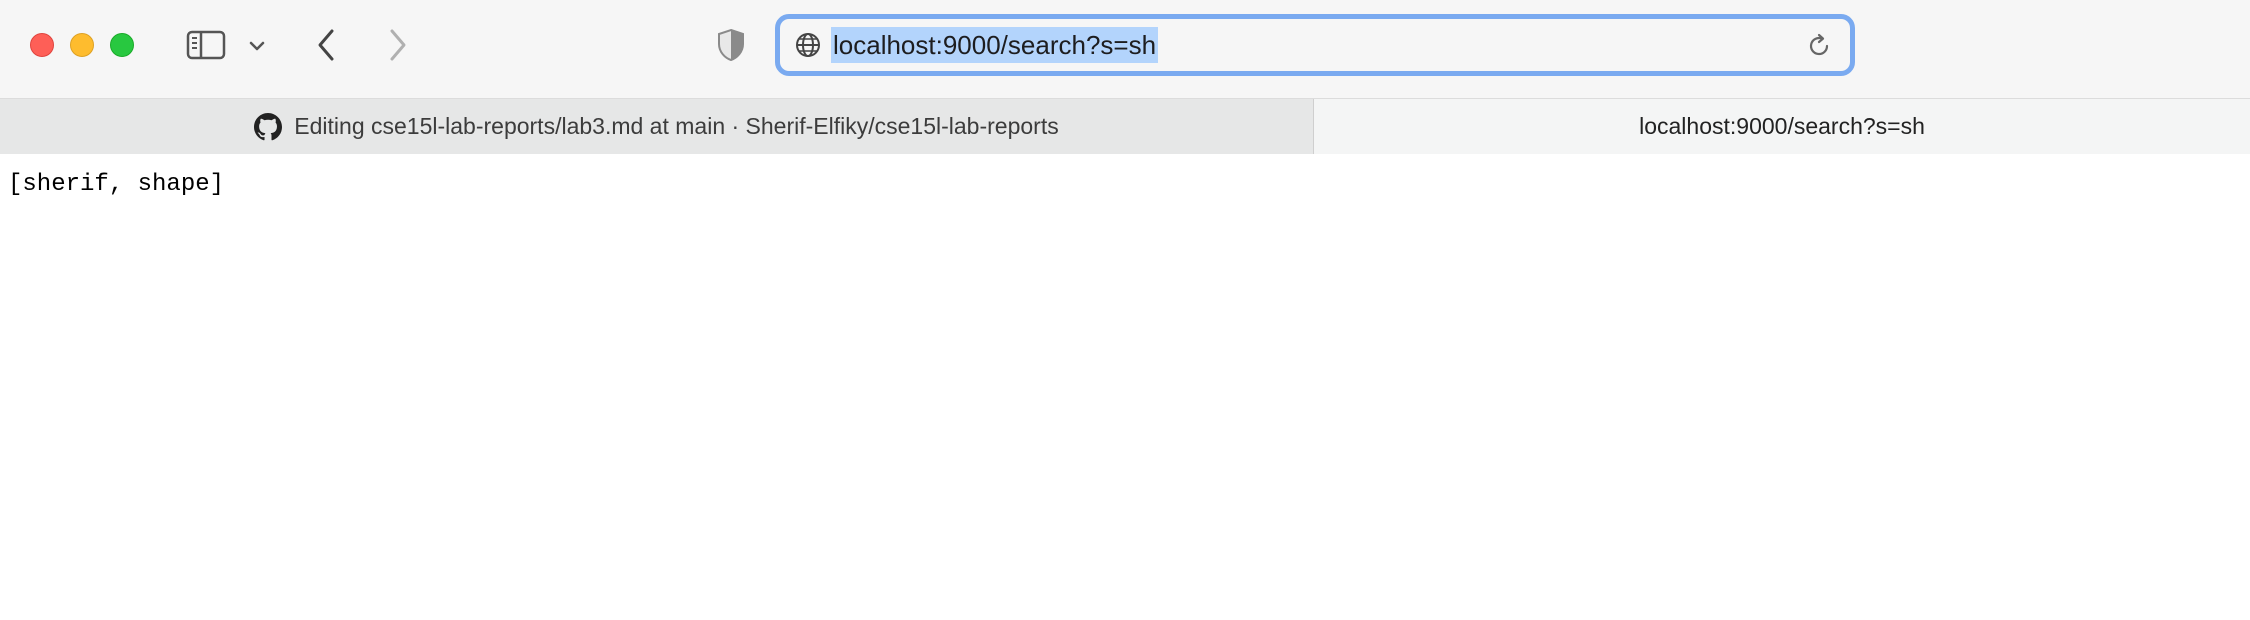  I want to click on privacy-report-button, so click(731, 45).